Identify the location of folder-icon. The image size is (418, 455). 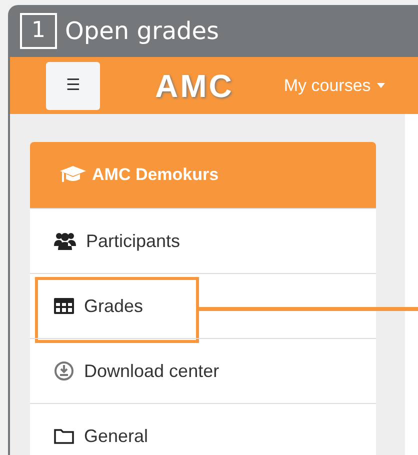
(64, 436).